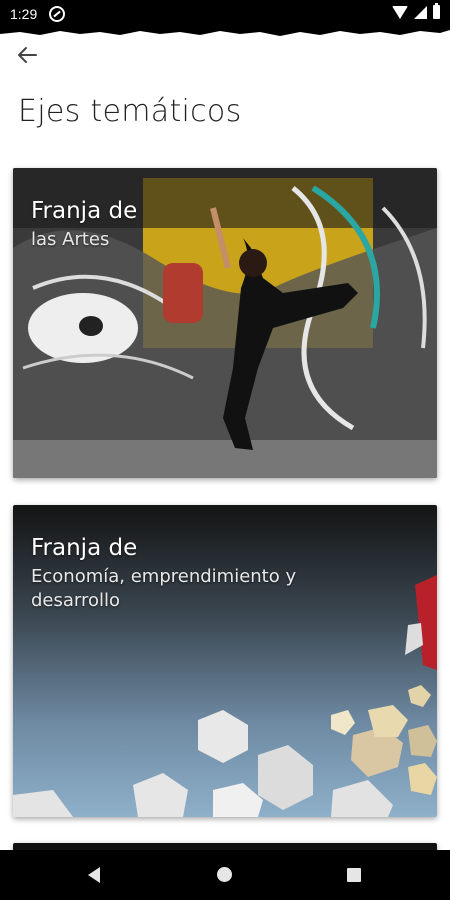 This screenshot has height=900, width=450. What do you see at coordinates (164, 588) in the screenshot?
I see `card-subtitle: Economía, emprendimiento y desarrollo` at bounding box center [164, 588].